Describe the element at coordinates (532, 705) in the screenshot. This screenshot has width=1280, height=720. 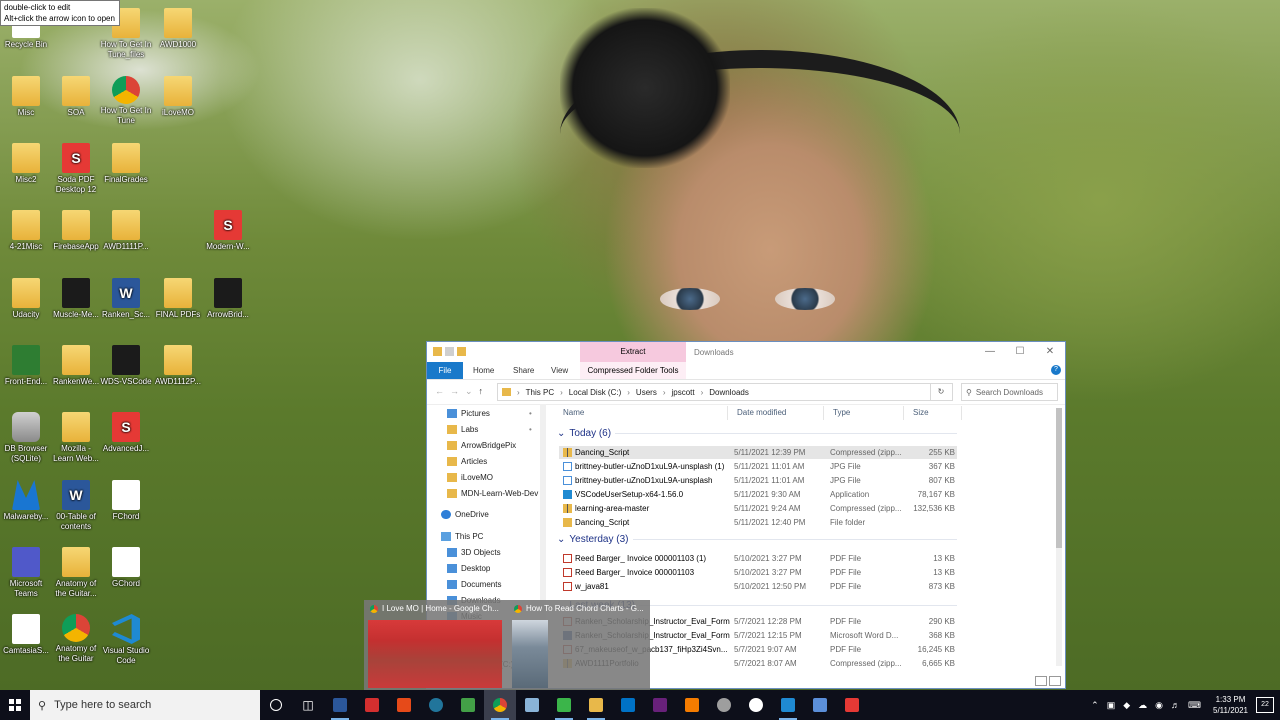
I see `taskbar-app` at that location.